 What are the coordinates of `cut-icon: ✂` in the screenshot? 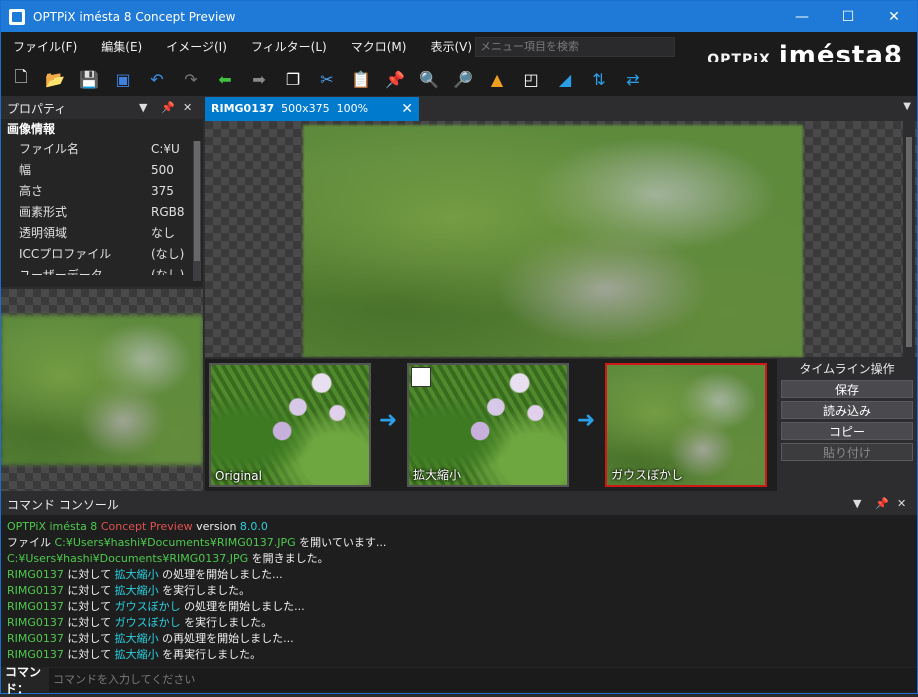 It's located at (327, 79).